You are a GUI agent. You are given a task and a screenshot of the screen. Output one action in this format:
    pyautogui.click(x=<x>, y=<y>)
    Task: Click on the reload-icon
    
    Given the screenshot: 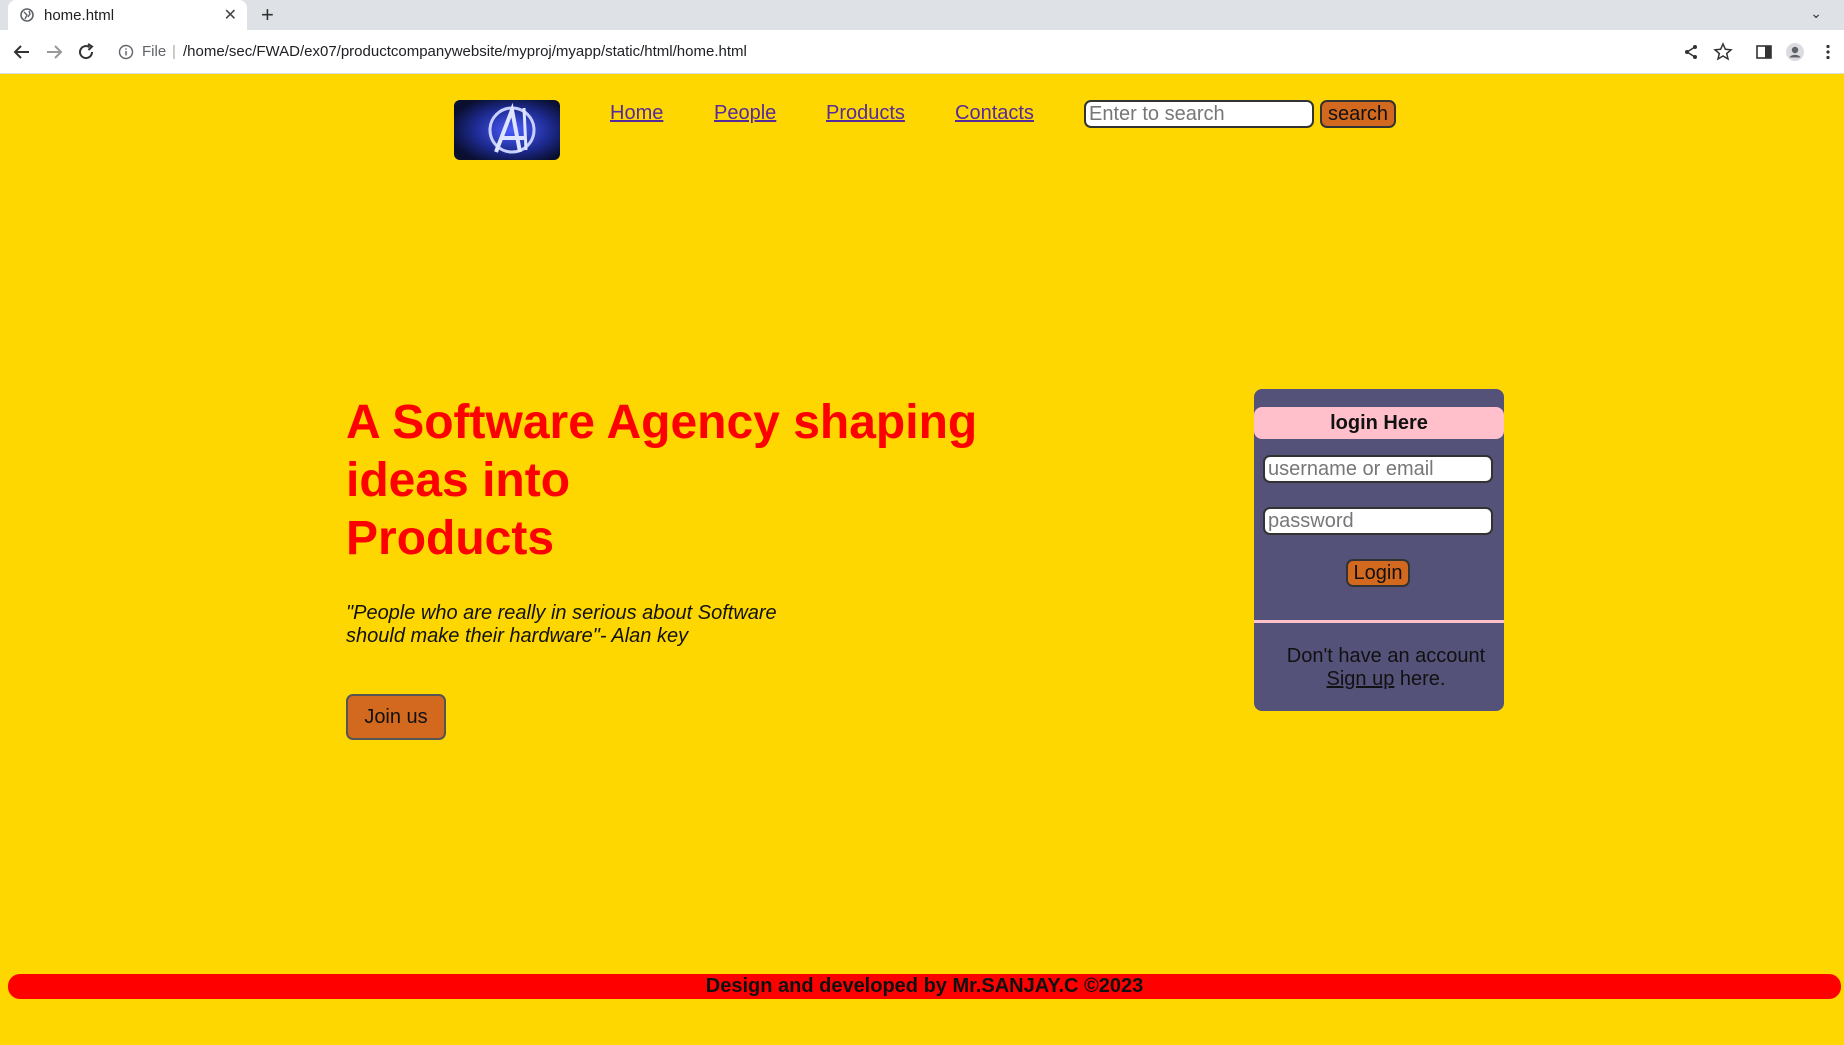 What is the action you would take?
    pyautogui.click(x=86, y=52)
    